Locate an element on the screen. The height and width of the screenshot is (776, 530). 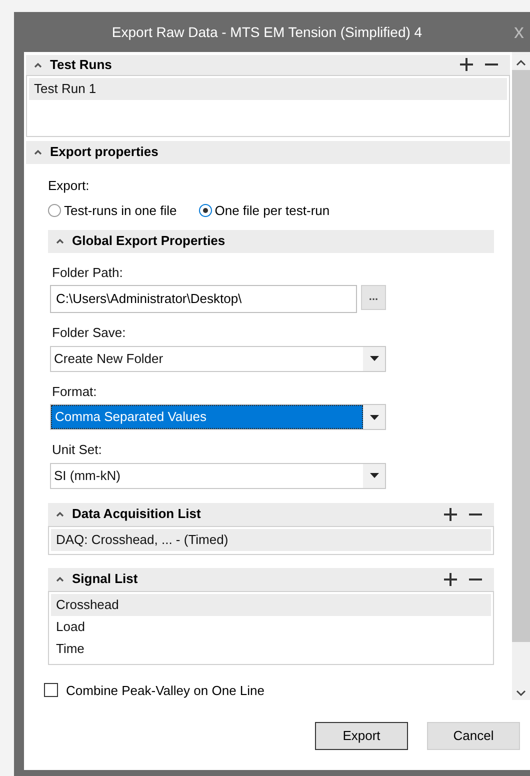
section-header: Test Runs is located at coordinates (268, 64).